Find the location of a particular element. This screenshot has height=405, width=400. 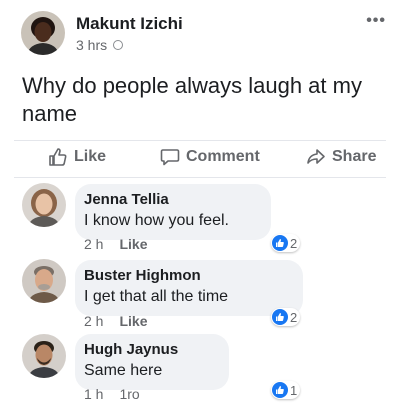

comment-bubble: Jenna Tellia I know how you feel. is located at coordinates (173, 212).